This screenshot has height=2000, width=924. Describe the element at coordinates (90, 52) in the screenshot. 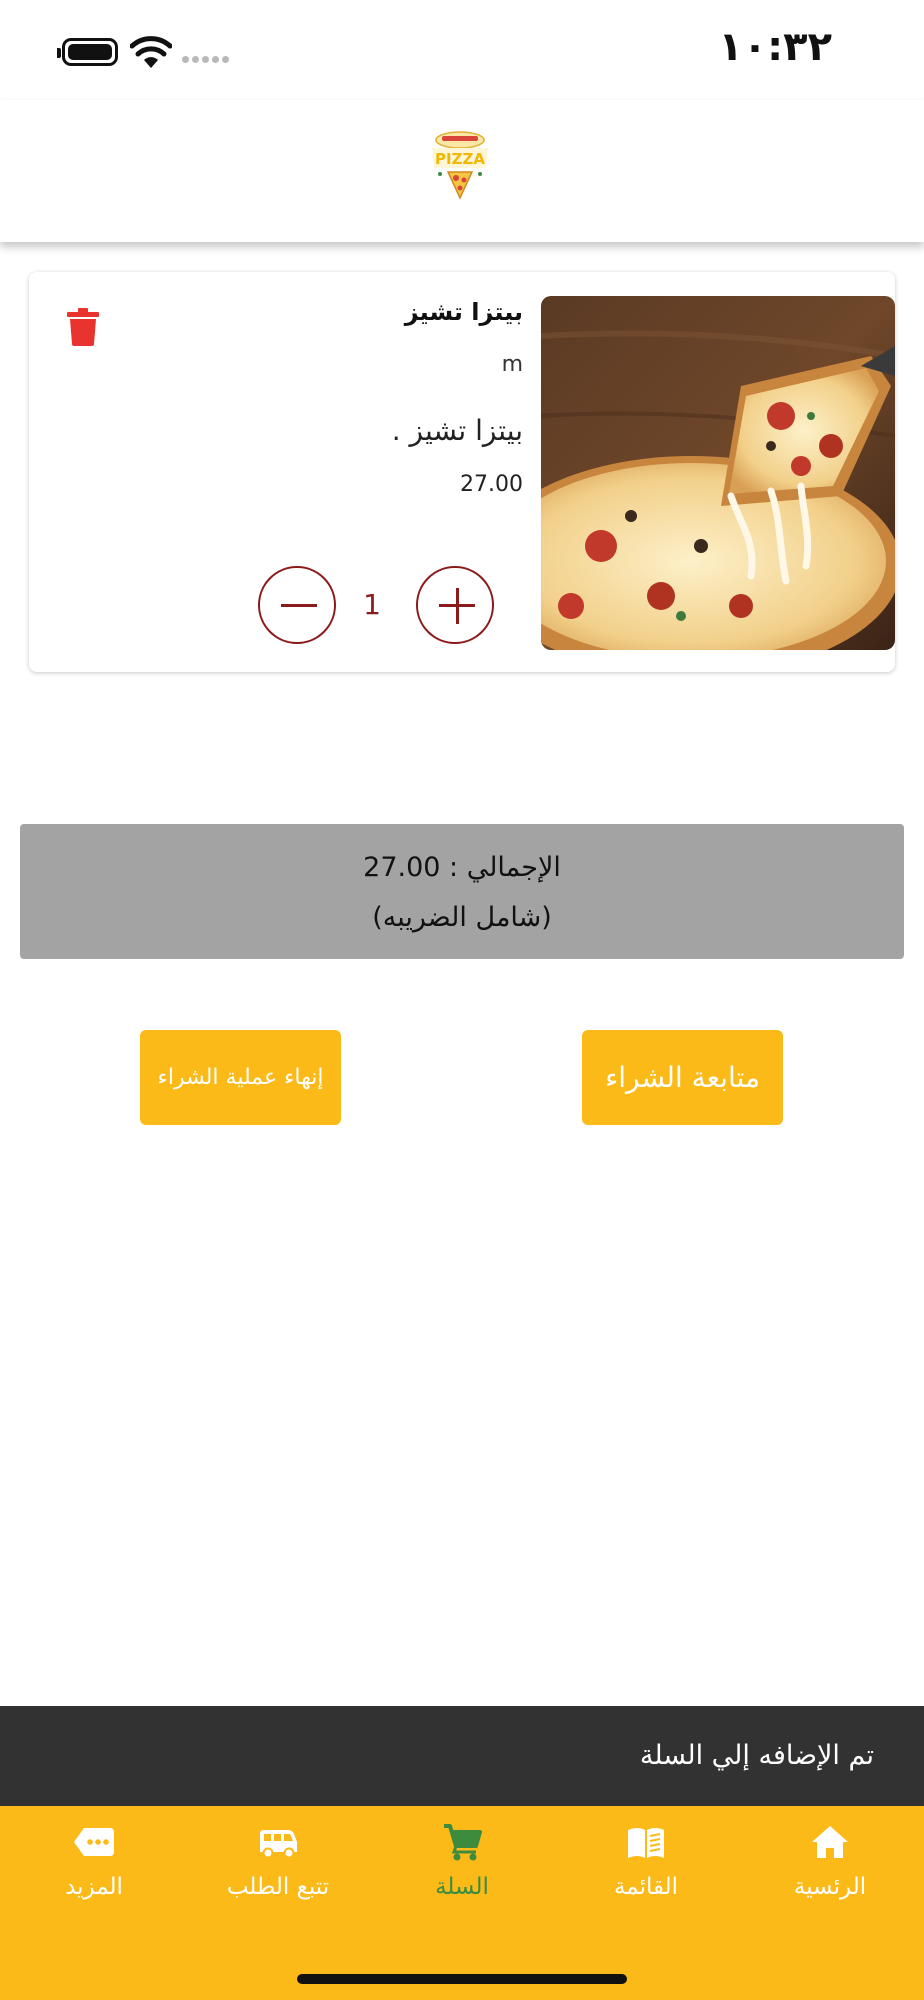

I see `battery-icon` at that location.